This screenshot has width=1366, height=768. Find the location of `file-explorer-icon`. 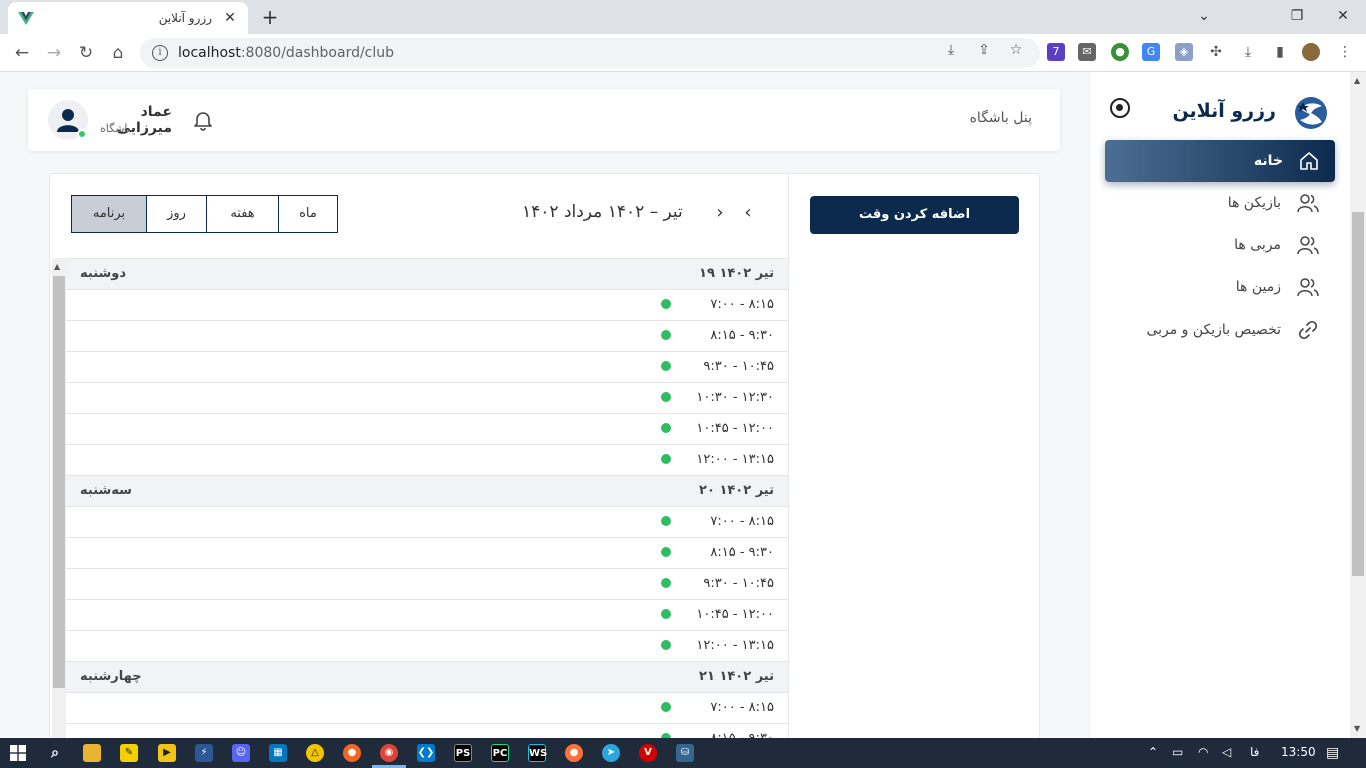

file-explorer-icon is located at coordinates (92, 753).